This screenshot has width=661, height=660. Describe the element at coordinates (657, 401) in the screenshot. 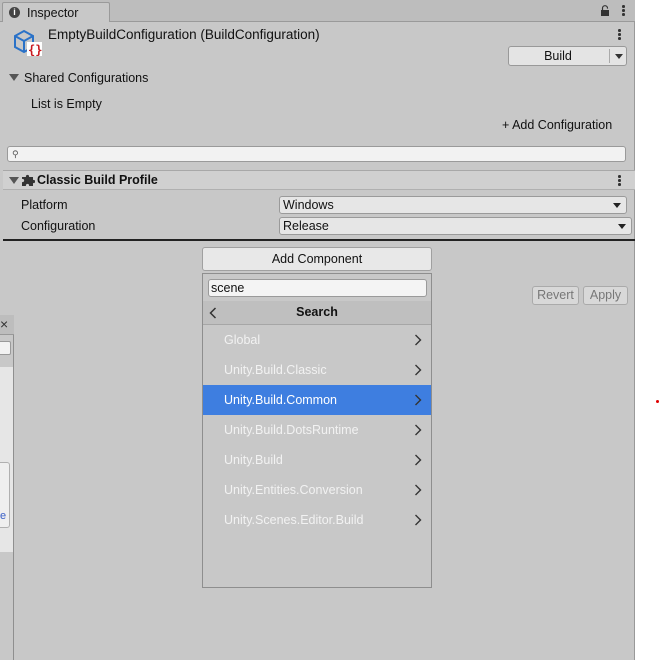

I see `red-marker` at that location.